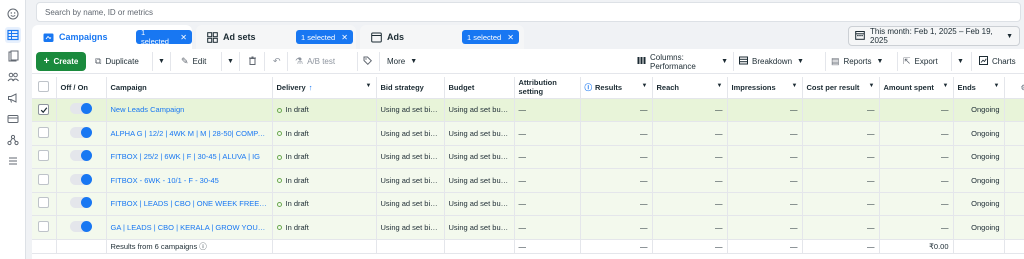  I want to click on ads-selected-pill: 1 selected ✕, so click(490, 37).